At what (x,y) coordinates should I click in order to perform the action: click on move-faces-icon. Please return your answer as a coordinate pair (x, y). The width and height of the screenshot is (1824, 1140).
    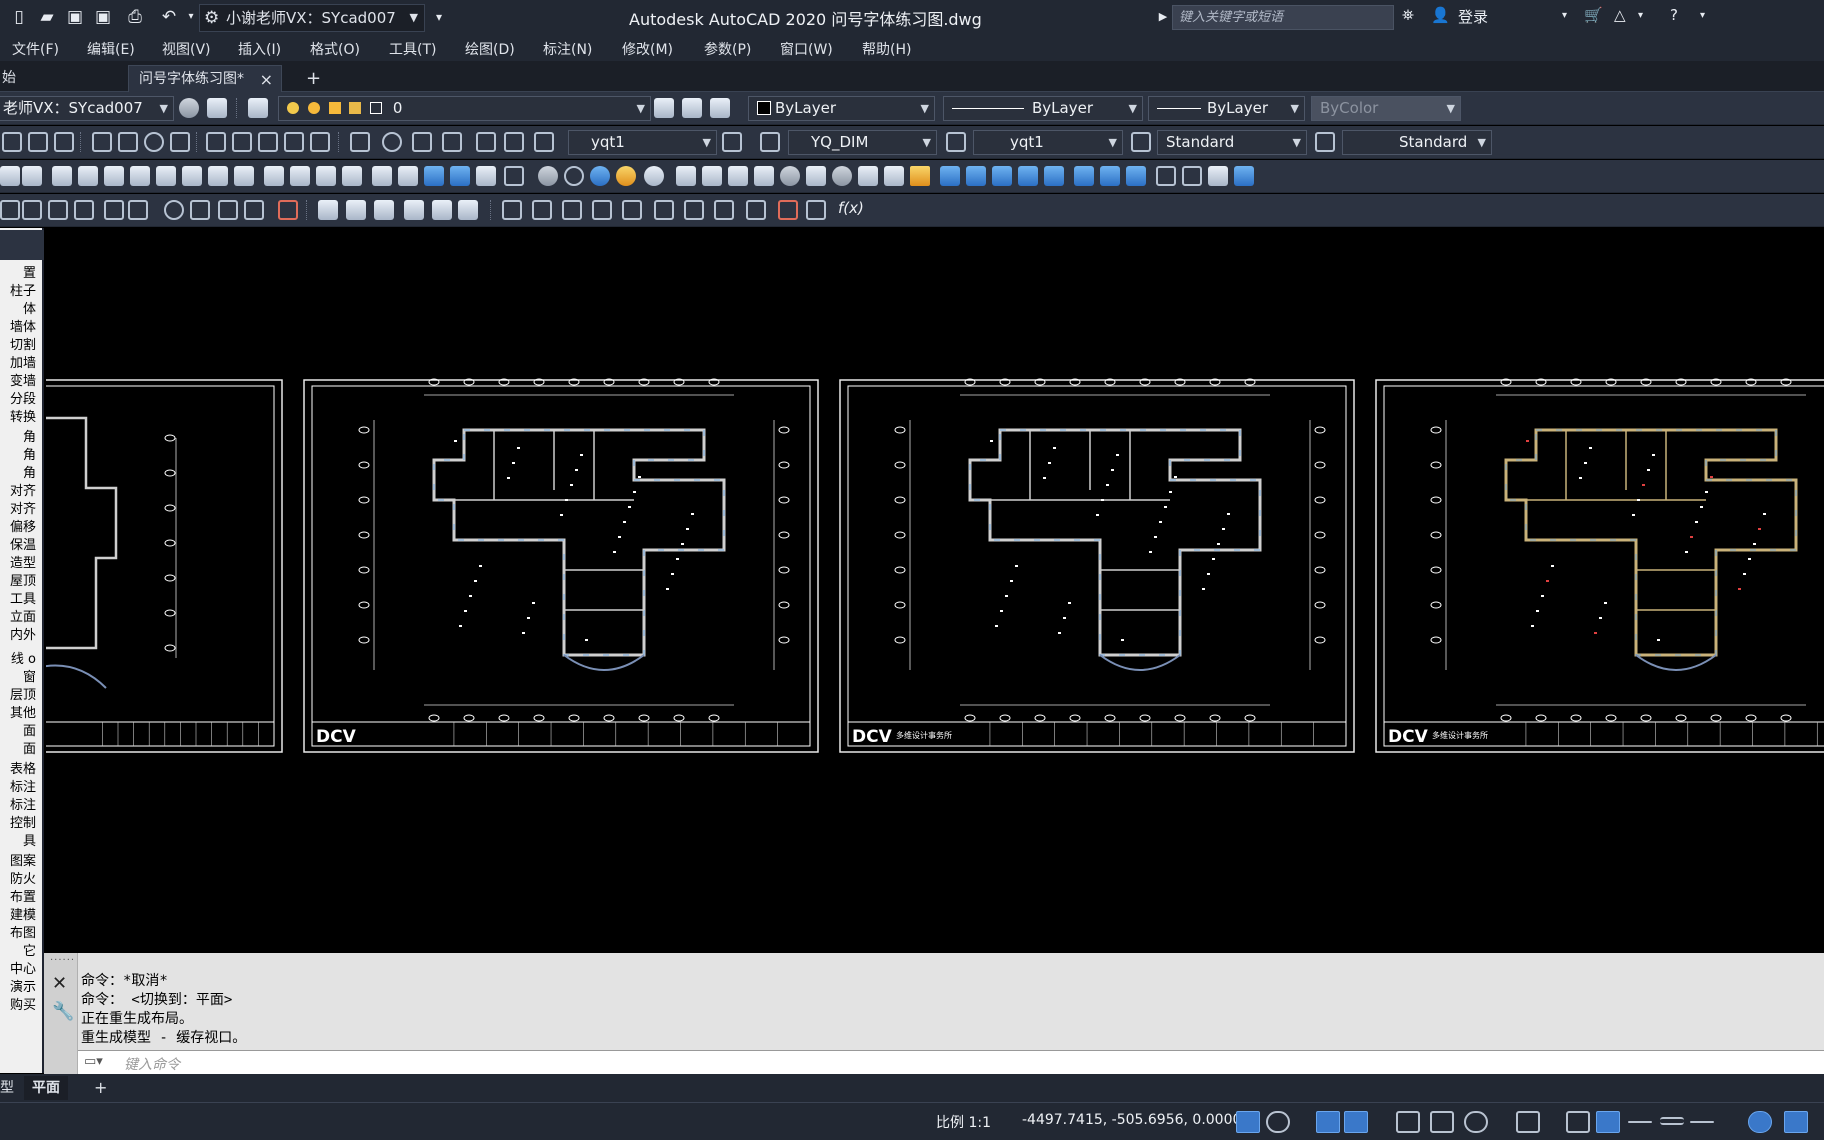
    Looking at the image, I should click on (88, 176).